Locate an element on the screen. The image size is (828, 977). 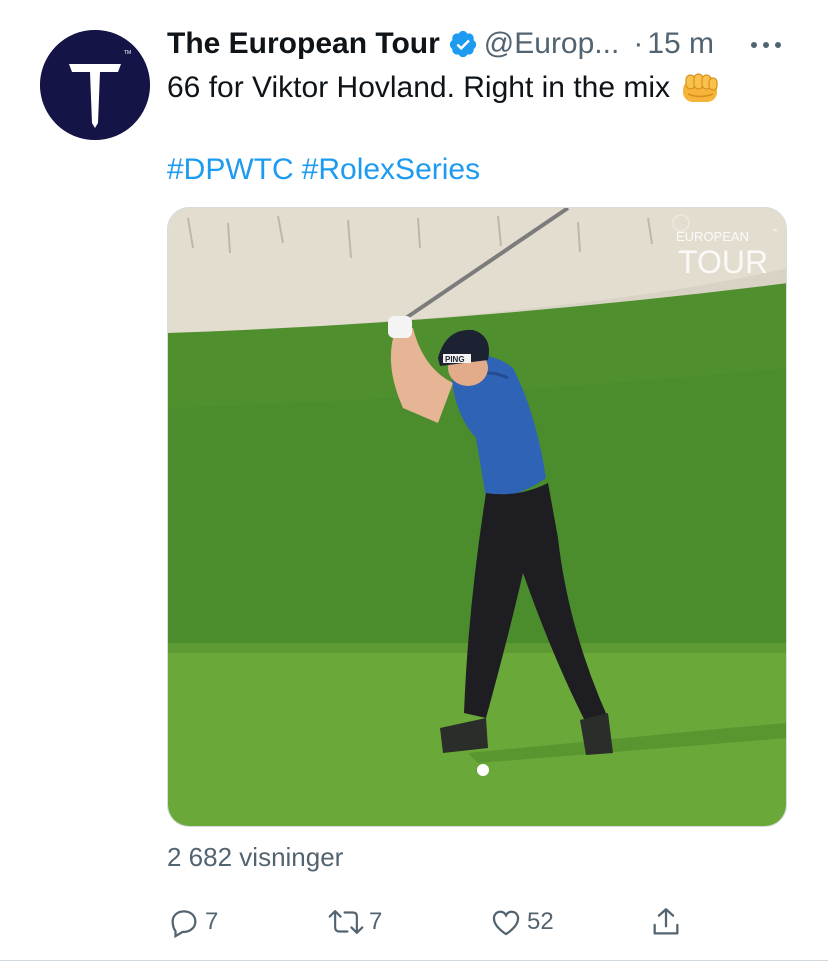
share-icon is located at coordinates (666, 922).